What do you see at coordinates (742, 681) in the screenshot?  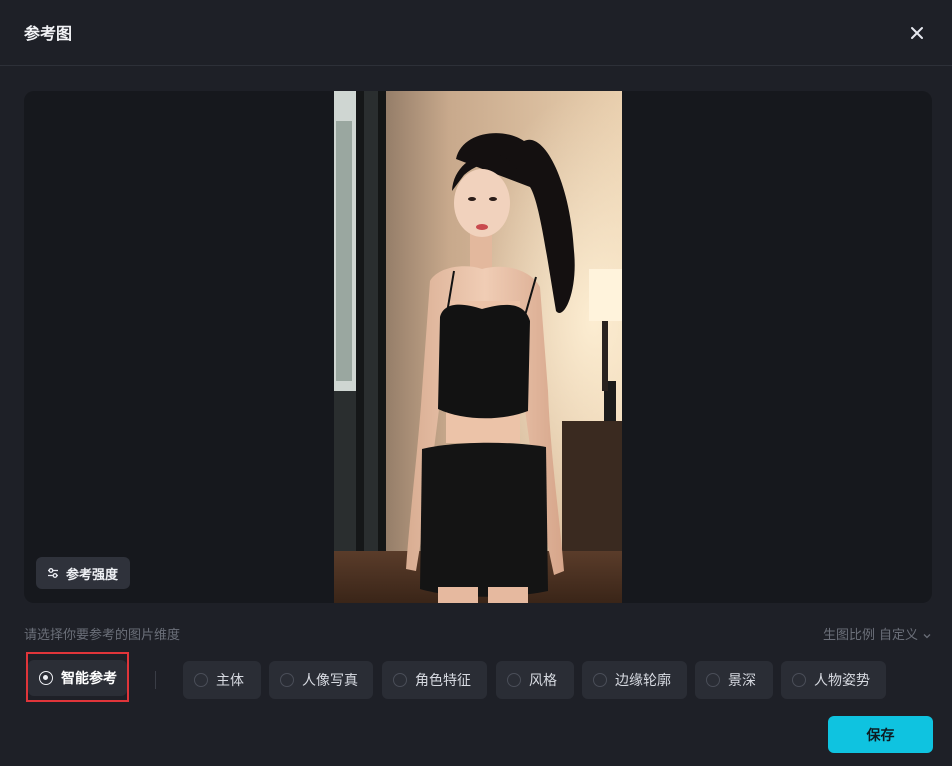 I see `option-label: 景深` at bounding box center [742, 681].